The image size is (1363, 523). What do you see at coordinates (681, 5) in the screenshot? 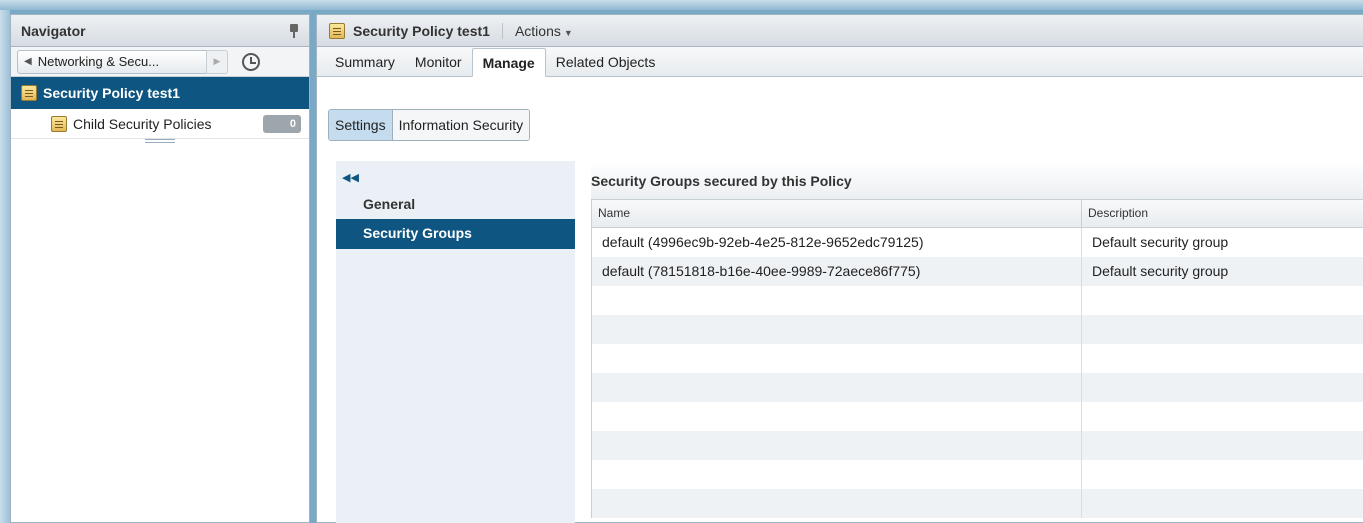
I see `window-frame-top` at bounding box center [681, 5].